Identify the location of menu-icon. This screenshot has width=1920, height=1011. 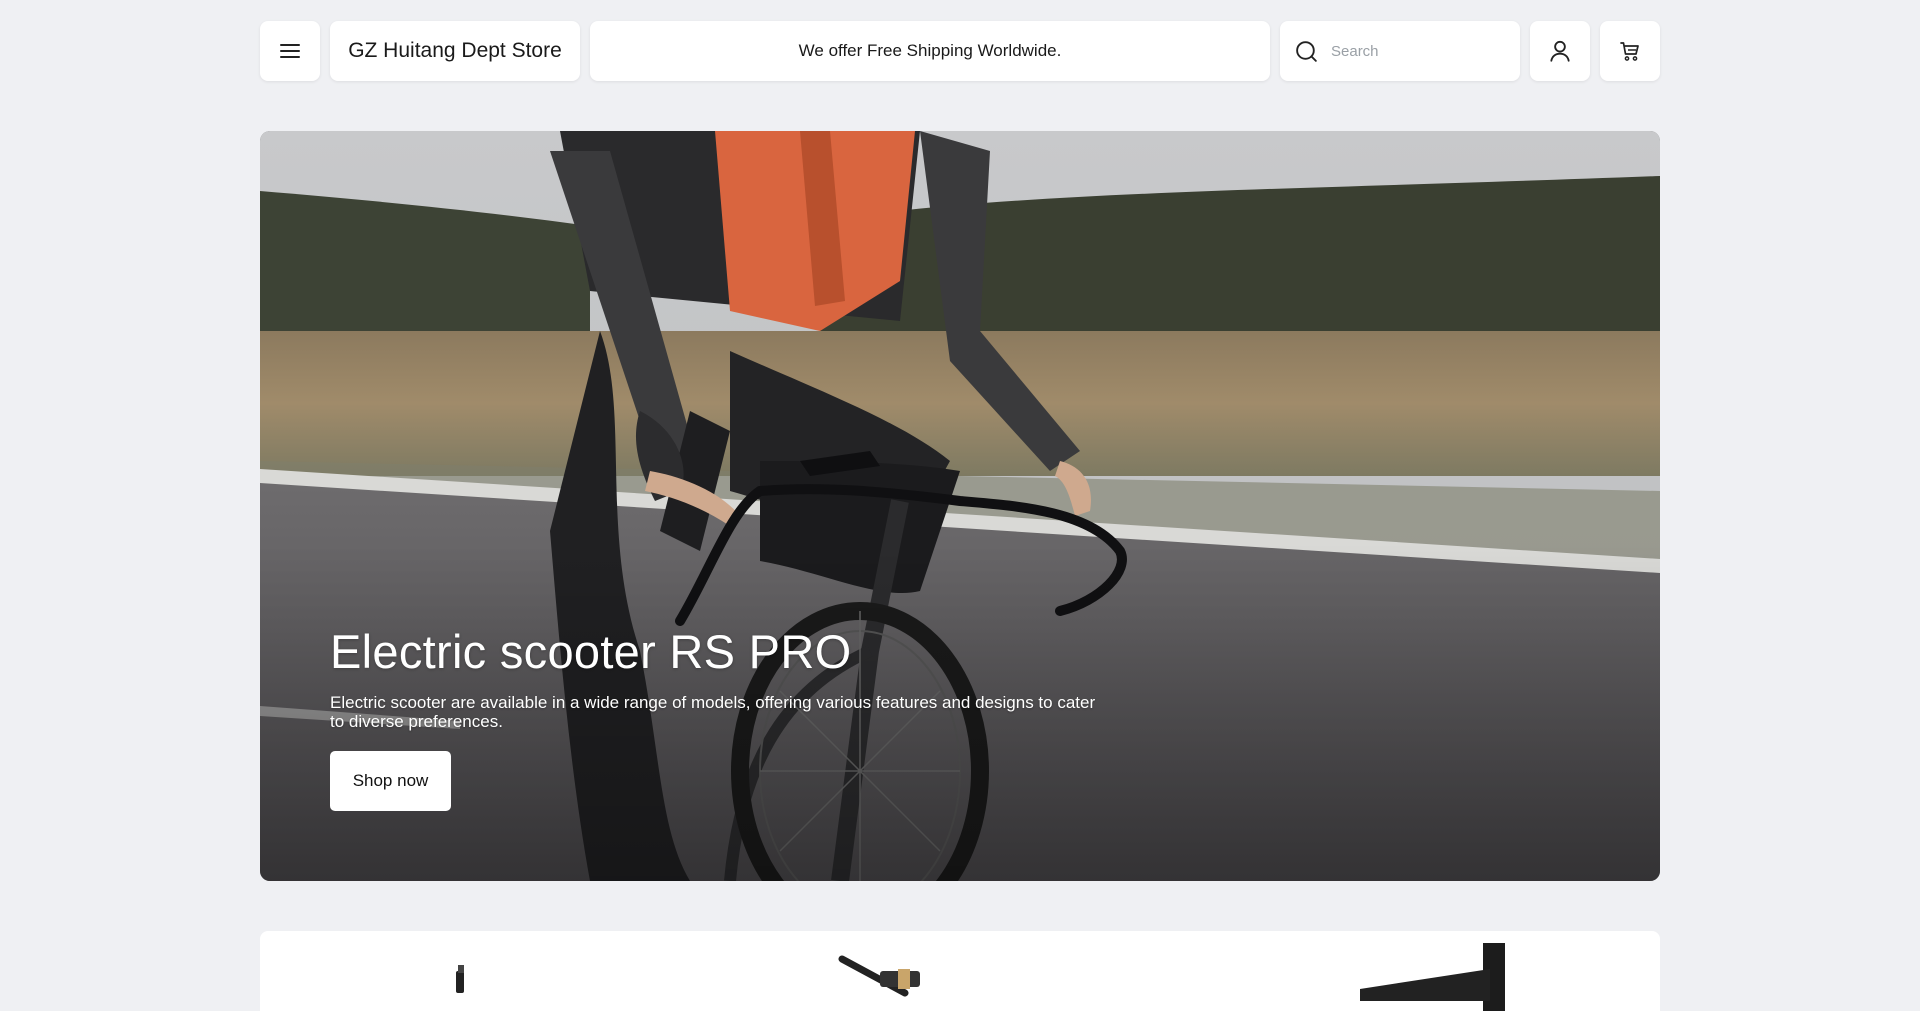
(290, 51).